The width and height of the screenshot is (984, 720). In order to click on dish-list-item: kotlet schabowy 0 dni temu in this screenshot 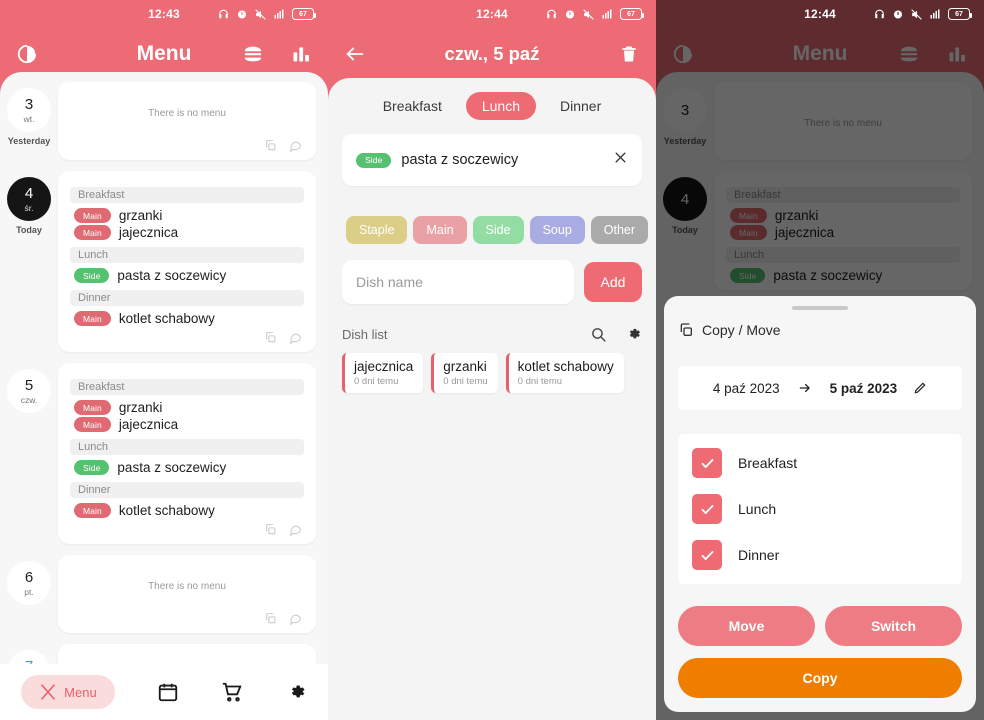, I will do `click(564, 373)`.